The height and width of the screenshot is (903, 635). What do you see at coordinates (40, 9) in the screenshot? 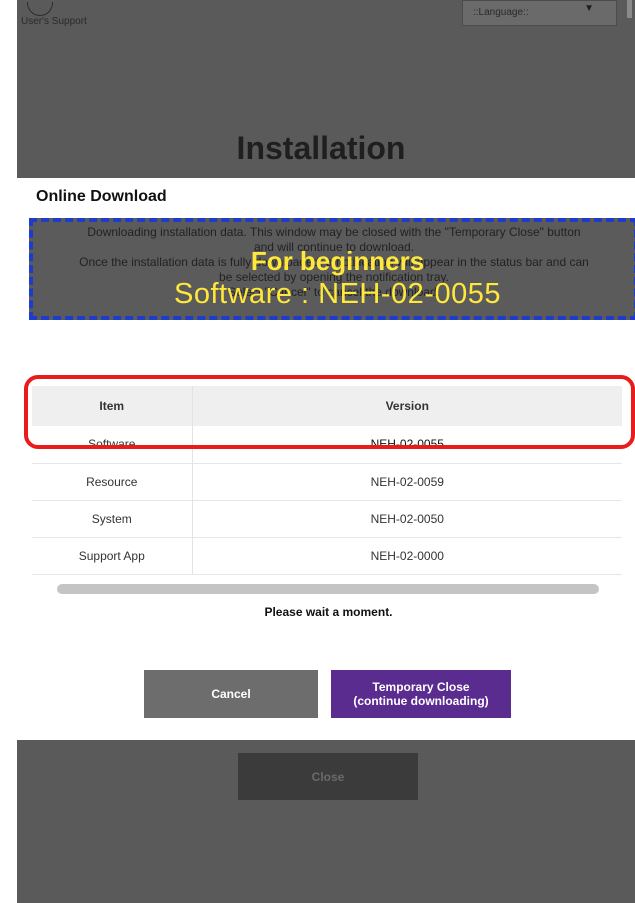
I see `support-logo-icon` at bounding box center [40, 9].